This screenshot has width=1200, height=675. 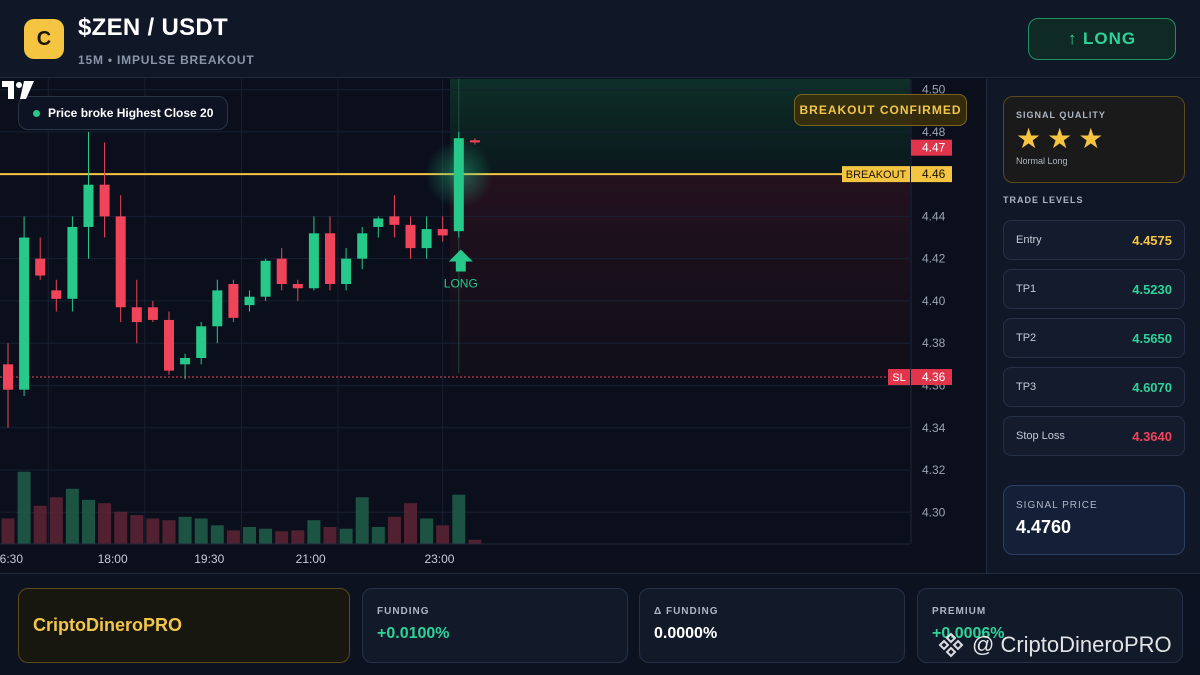 I want to click on breakout-info-chip: Price broke Highest Close 20, so click(x=123, y=113).